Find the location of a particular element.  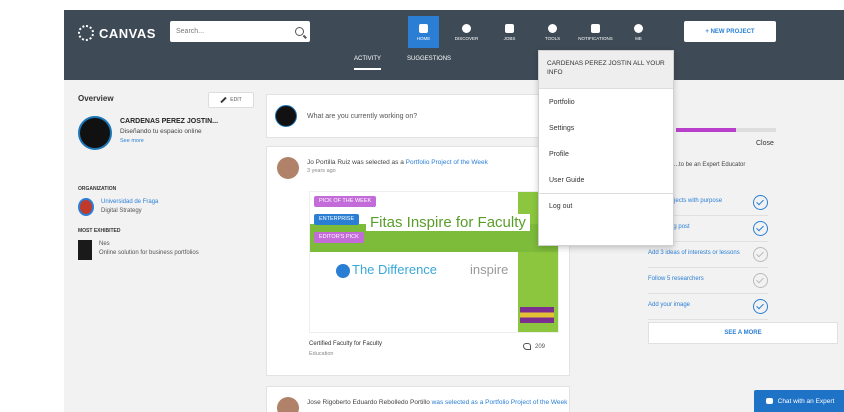

organization-item: Universidad de Fraga Digital Strategy is located at coordinates (118, 207).